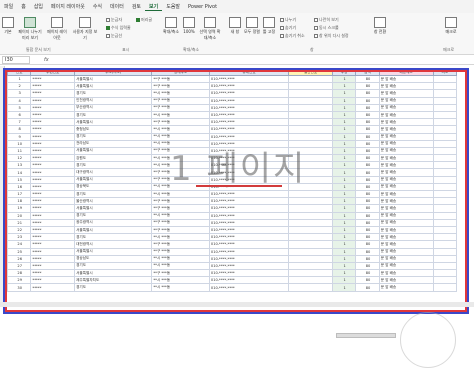  What do you see at coordinates (19, 251) in the screenshot?
I see `table-cell: 25` at bounding box center [19, 251].